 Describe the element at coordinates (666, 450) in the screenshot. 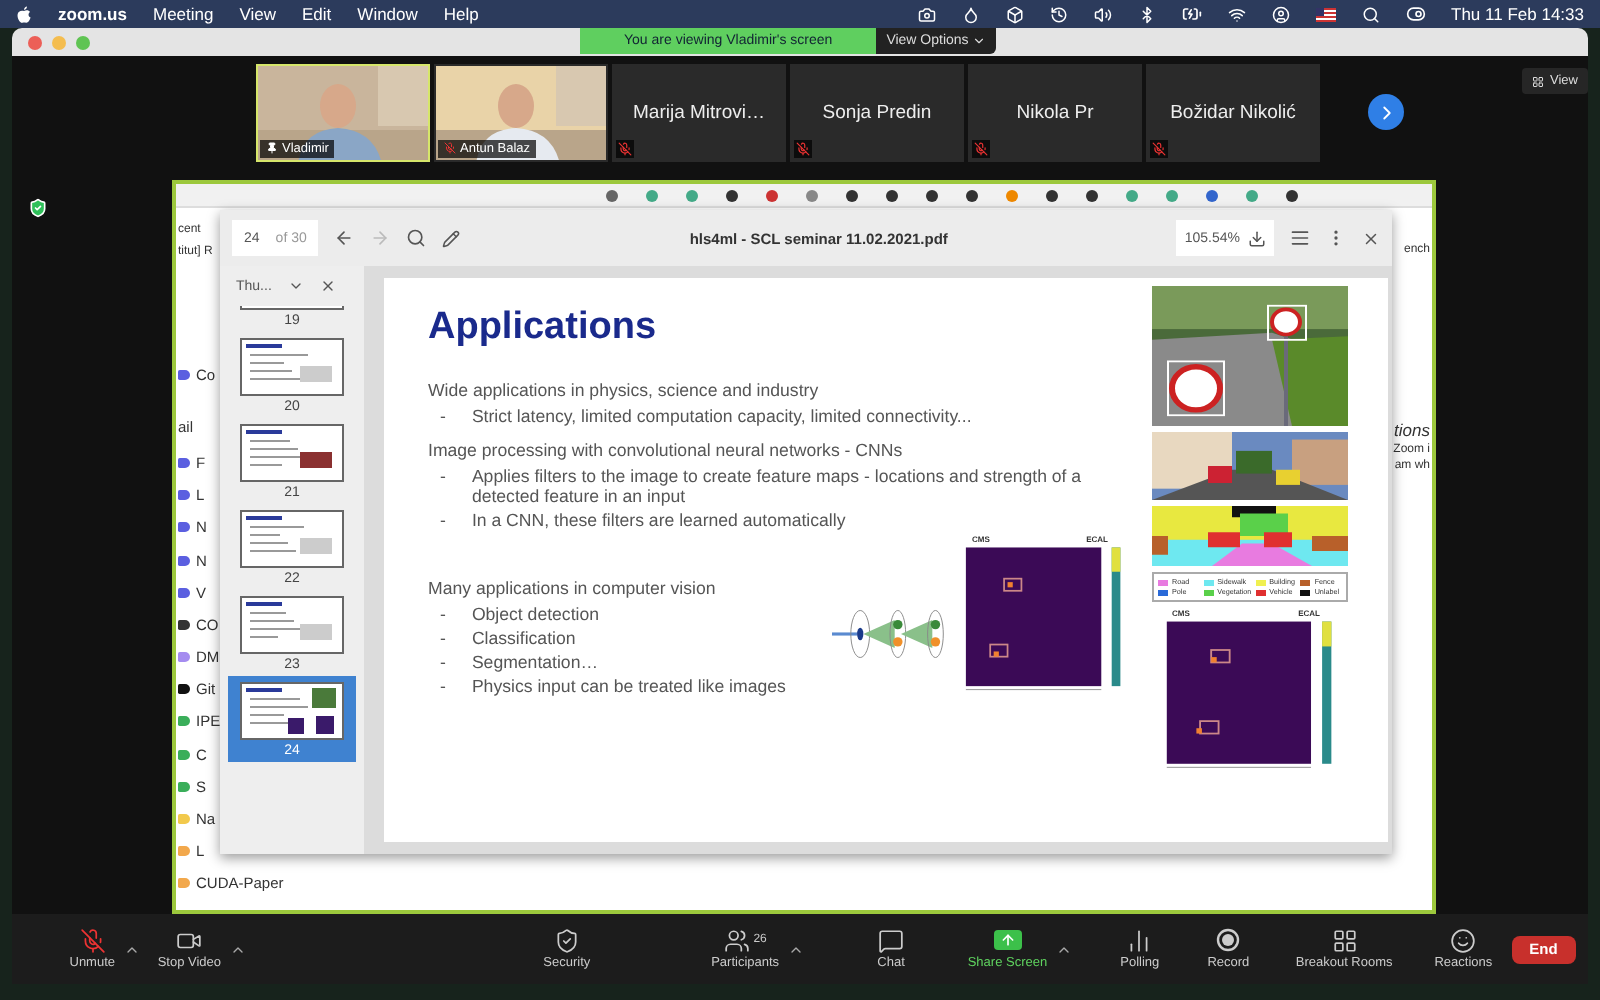

I see `slide-text: Image processing with convolutional neural networks - CNNs` at that location.